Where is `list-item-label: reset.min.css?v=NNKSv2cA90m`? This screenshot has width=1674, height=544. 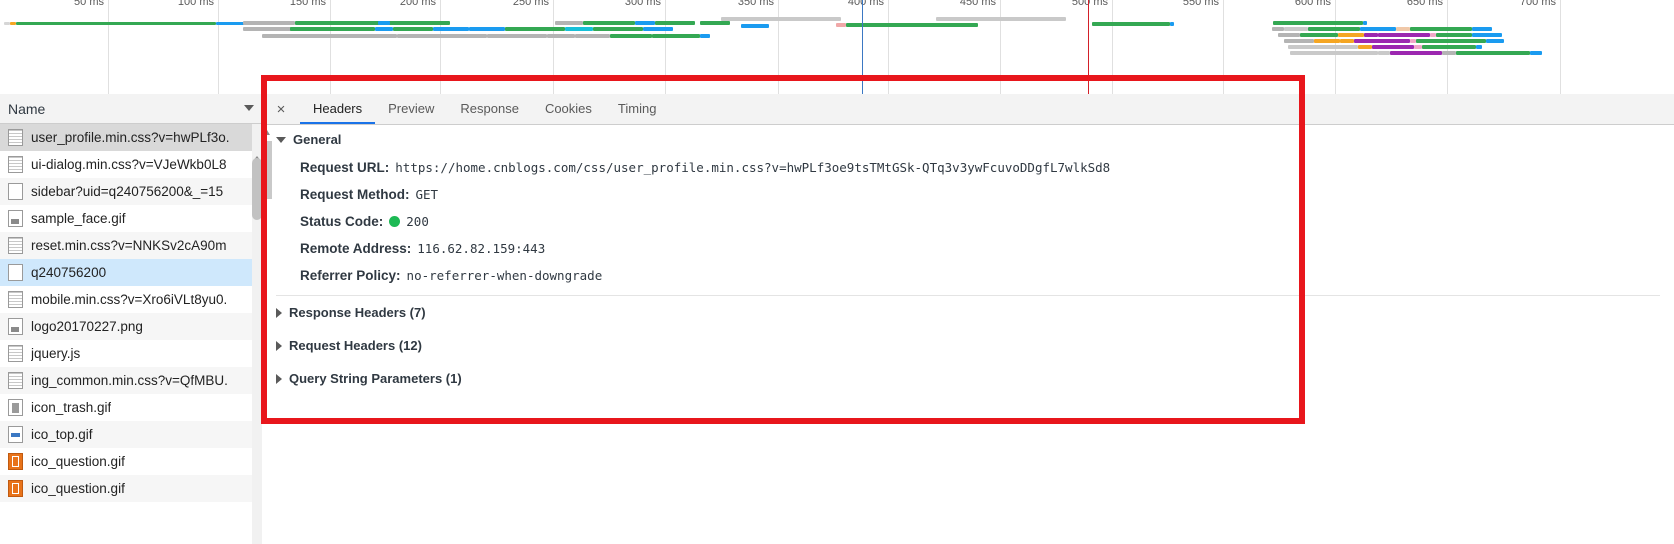 list-item-label: reset.min.css?v=NNKSv2cA90m is located at coordinates (129, 245).